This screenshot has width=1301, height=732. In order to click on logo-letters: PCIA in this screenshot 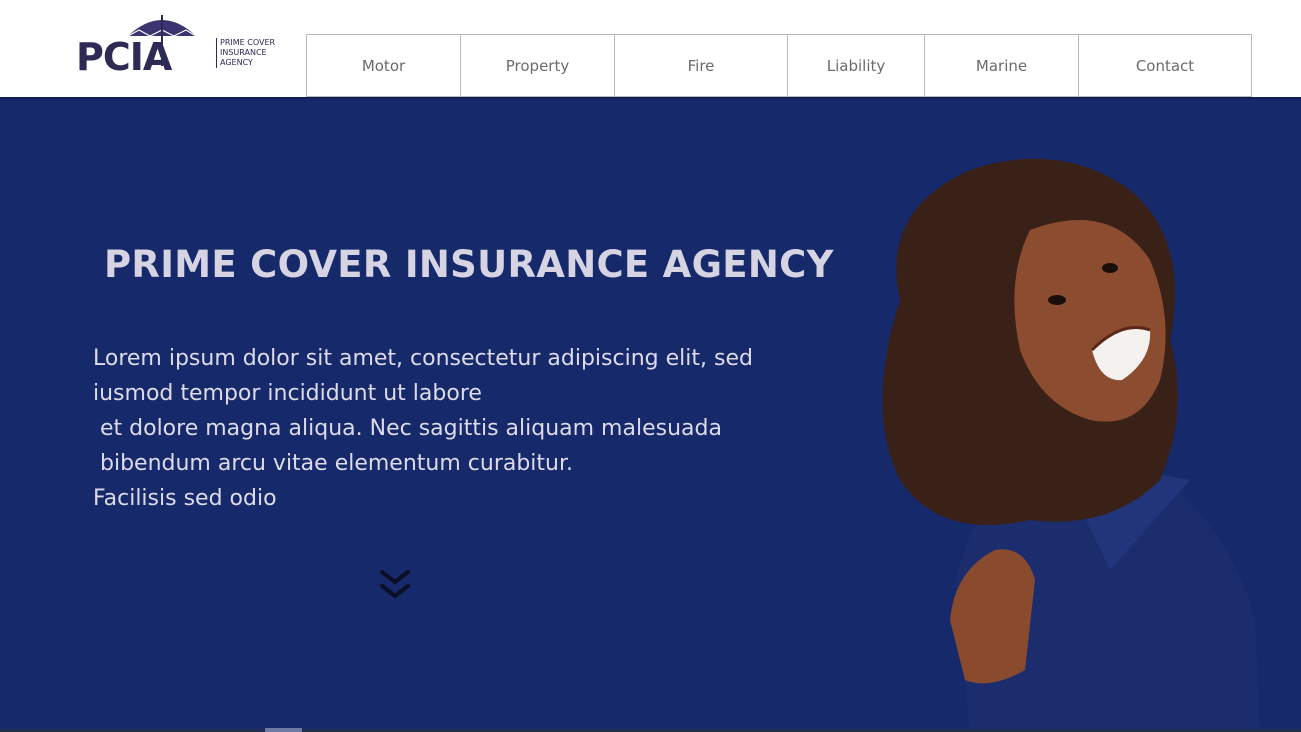, I will do `click(124, 57)`.